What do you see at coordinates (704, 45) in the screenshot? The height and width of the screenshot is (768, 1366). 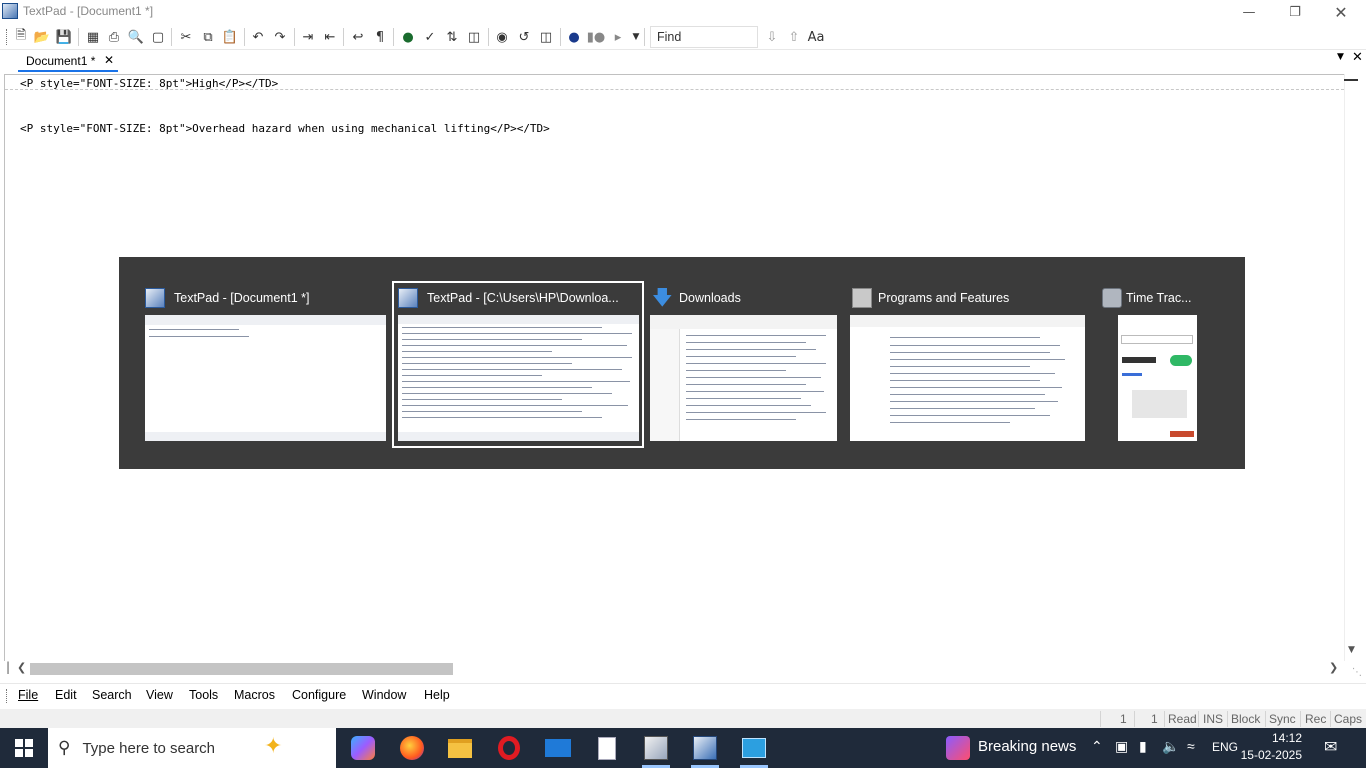 I see `find-incrementally-input: Find incrementally` at bounding box center [704, 45].